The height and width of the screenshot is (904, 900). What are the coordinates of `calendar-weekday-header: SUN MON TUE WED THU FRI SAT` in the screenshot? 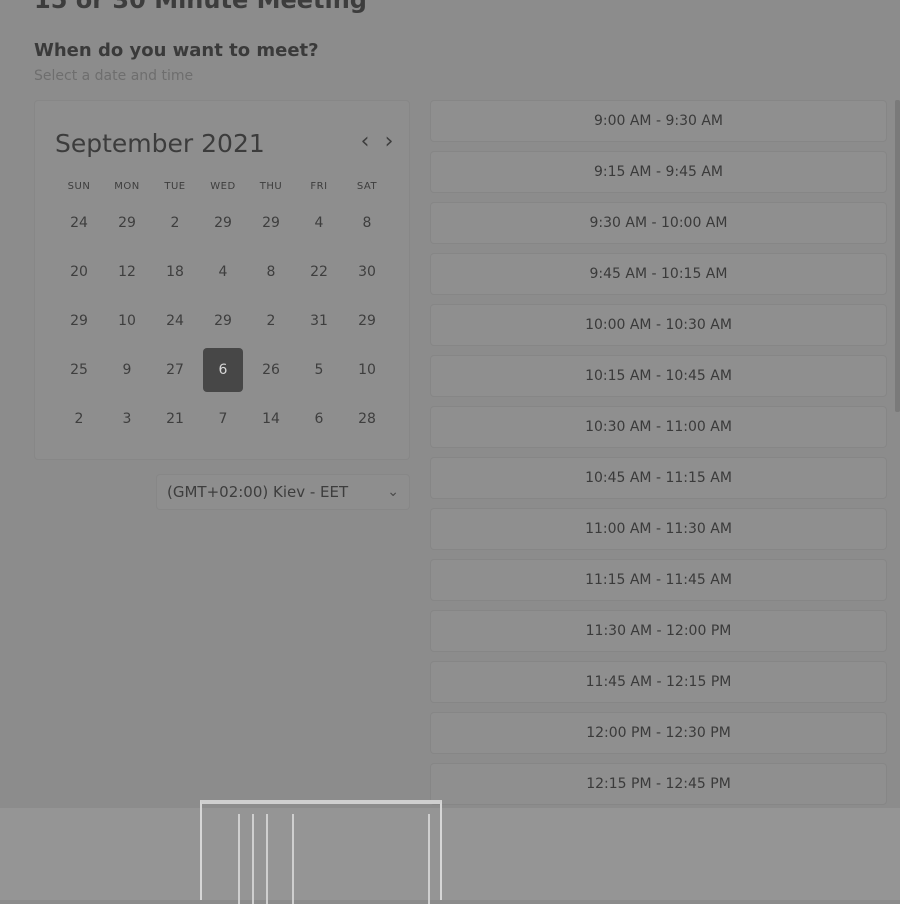 It's located at (223, 186).